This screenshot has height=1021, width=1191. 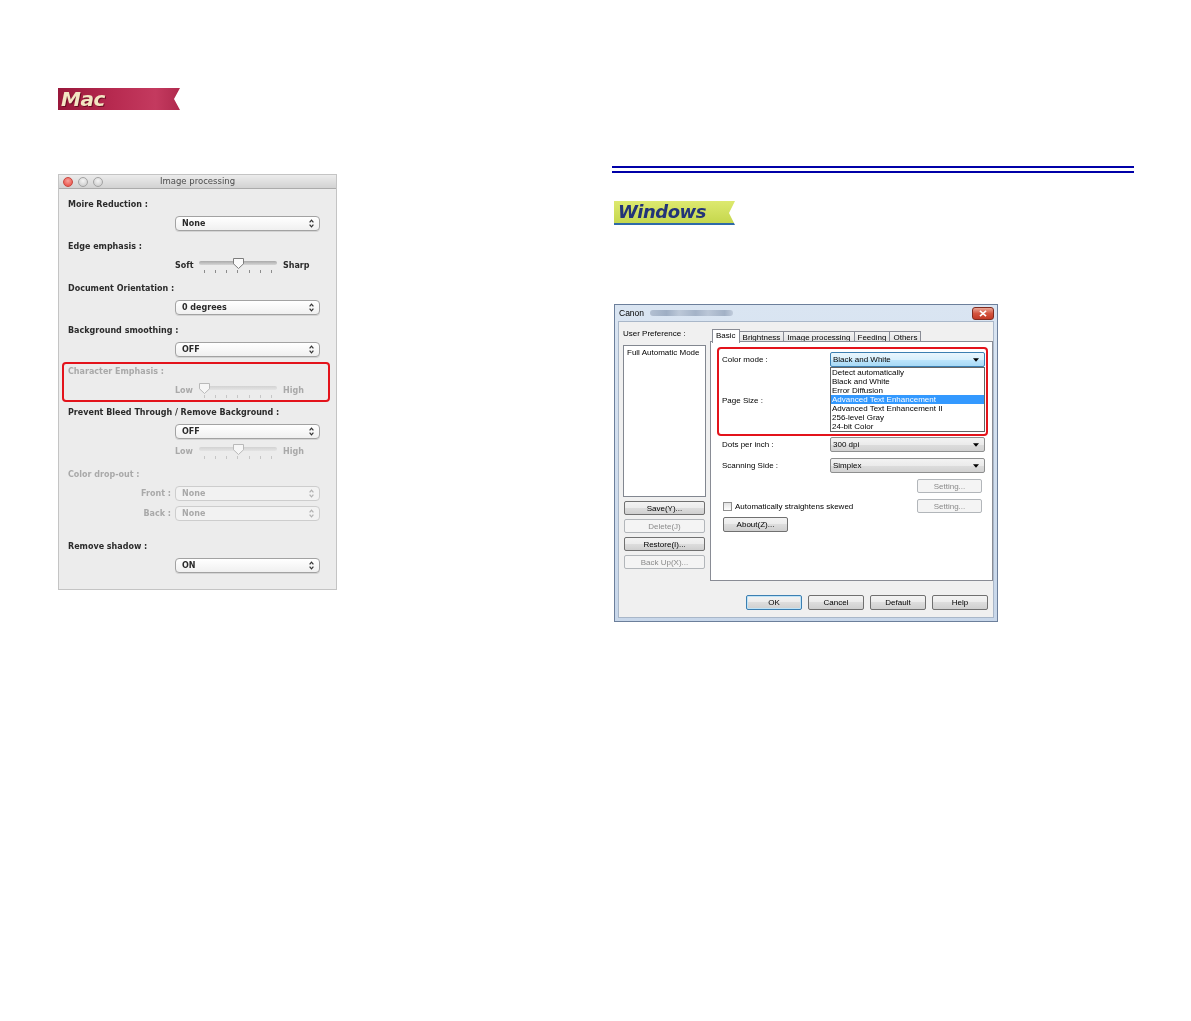 What do you see at coordinates (907, 426) in the screenshot?
I see `dropdown-option: 24-bit Color` at bounding box center [907, 426].